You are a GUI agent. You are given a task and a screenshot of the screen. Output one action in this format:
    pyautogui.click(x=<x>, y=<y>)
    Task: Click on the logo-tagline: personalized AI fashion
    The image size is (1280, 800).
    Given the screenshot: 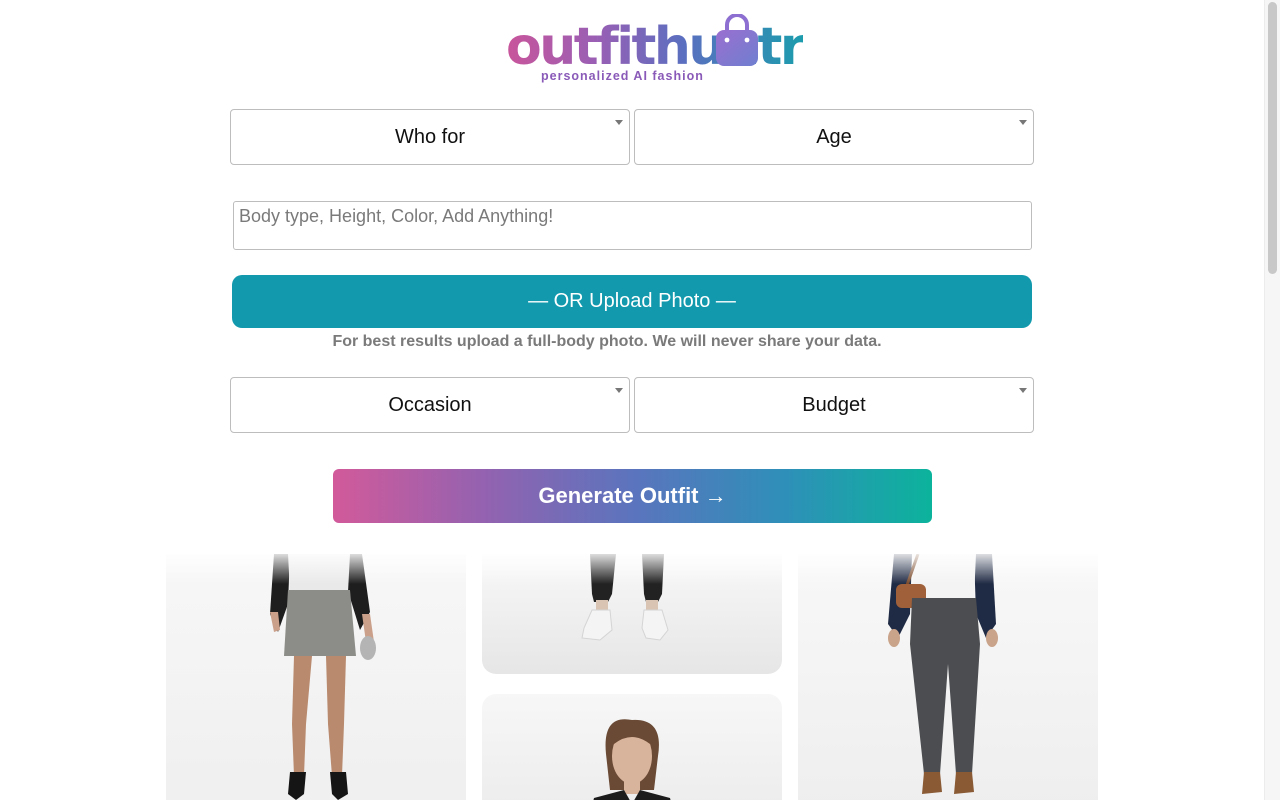 What is the action you would take?
    pyautogui.click(x=622, y=76)
    